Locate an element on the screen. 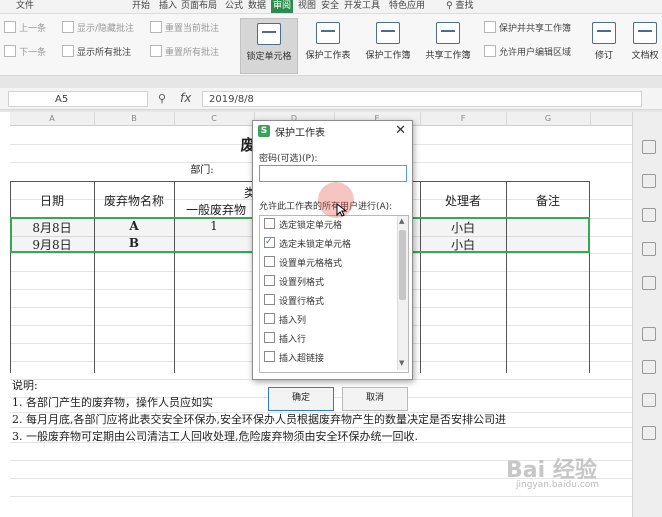 The width and height of the screenshot is (662, 517). comment-icon is located at coordinates (68, 27).